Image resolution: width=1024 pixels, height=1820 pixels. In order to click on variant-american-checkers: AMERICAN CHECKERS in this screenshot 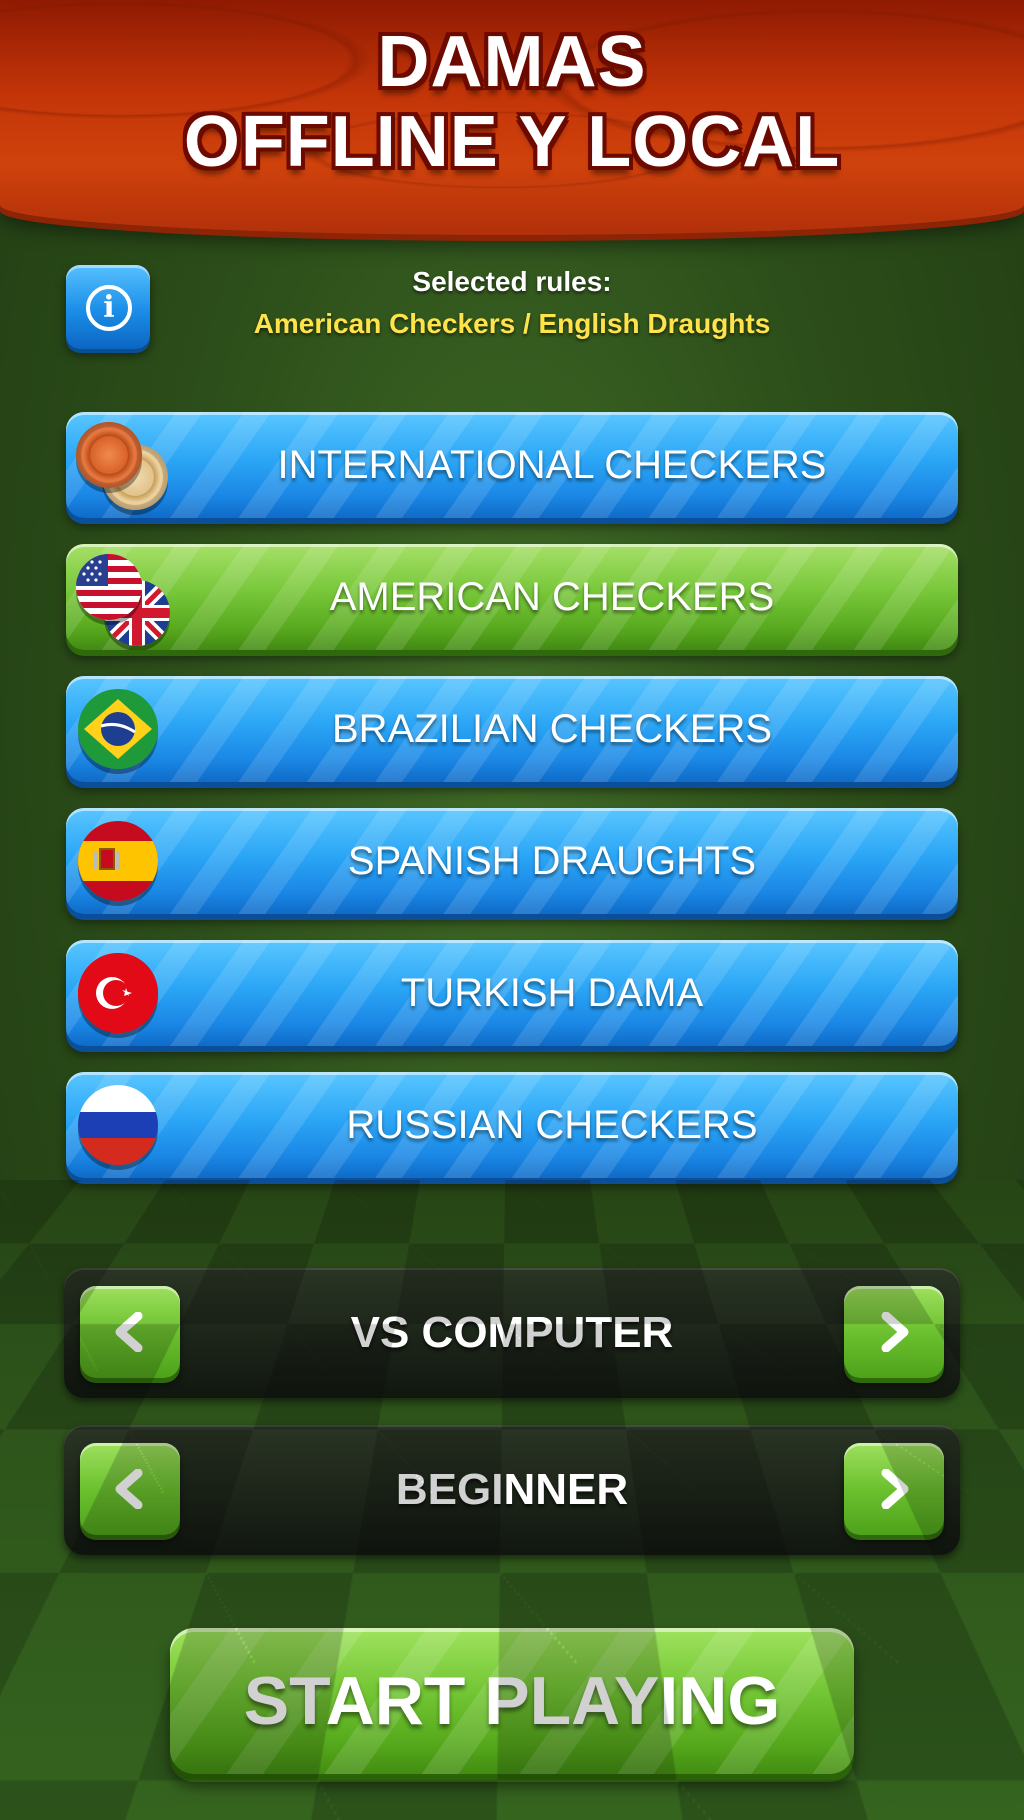, I will do `click(512, 597)`.